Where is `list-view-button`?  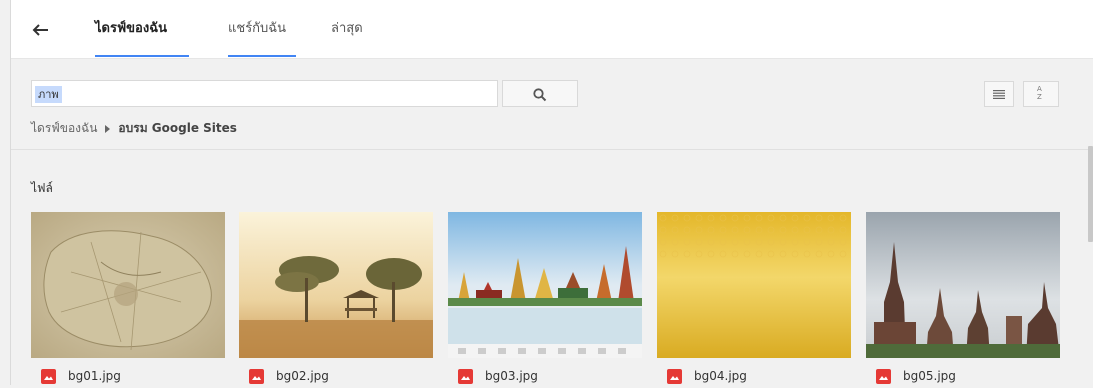
list-view-button is located at coordinates (999, 94).